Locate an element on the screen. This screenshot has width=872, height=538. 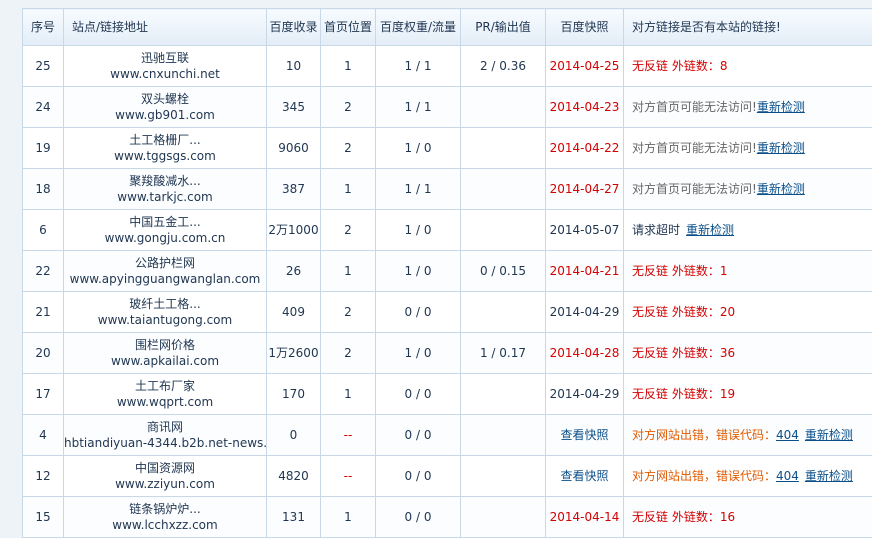
pr-output: 2 / 0.36 is located at coordinates (503, 66).